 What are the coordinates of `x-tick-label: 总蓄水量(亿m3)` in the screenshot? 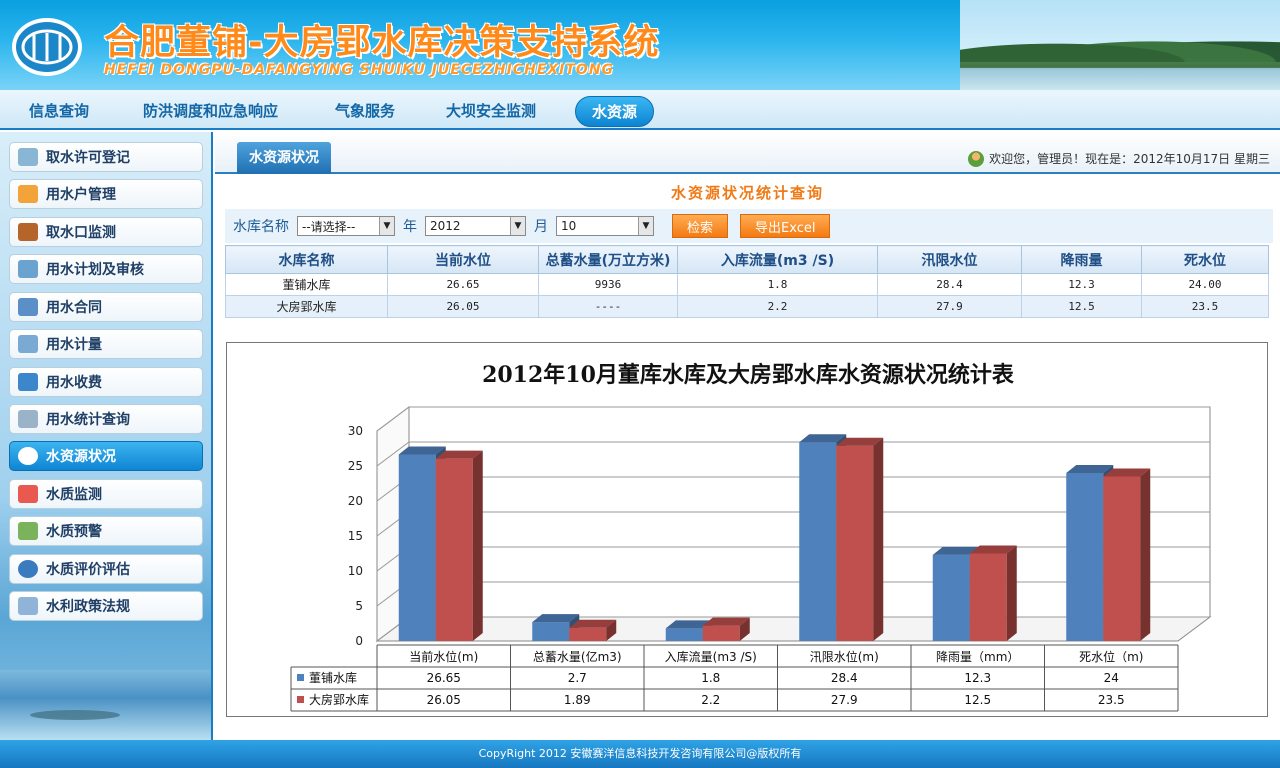 It's located at (577, 656).